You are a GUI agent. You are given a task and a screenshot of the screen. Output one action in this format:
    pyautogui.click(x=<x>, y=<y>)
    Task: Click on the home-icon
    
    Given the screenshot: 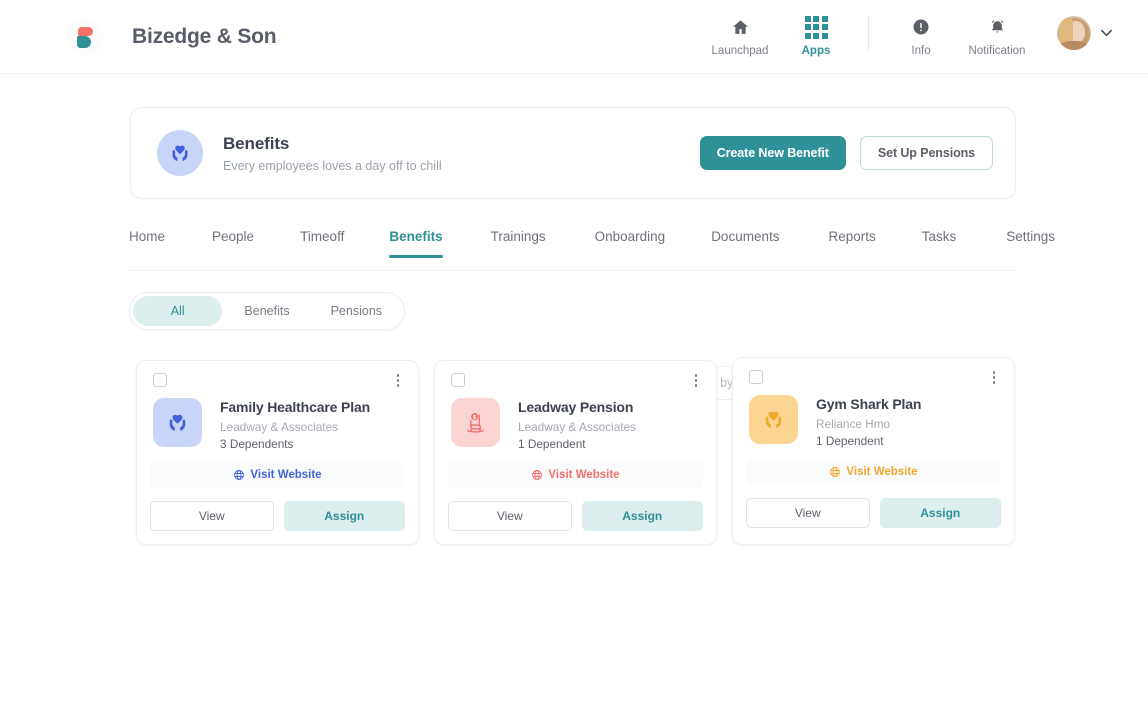 What is the action you would take?
    pyautogui.click(x=740, y=27)
    